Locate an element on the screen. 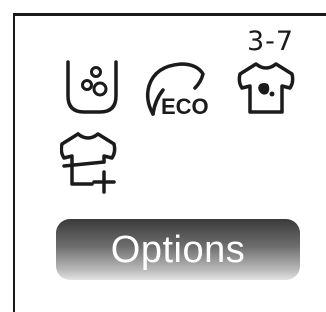 The width and height of the screenshot is (326, 312). eco-option: ECO is located at coordinates (179, 89).